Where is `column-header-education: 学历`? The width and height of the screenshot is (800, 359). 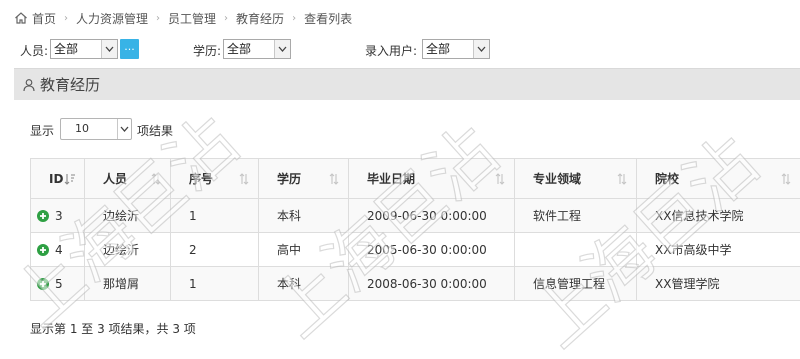 column-header-education: 学历 is located at coordinates (303, 178).